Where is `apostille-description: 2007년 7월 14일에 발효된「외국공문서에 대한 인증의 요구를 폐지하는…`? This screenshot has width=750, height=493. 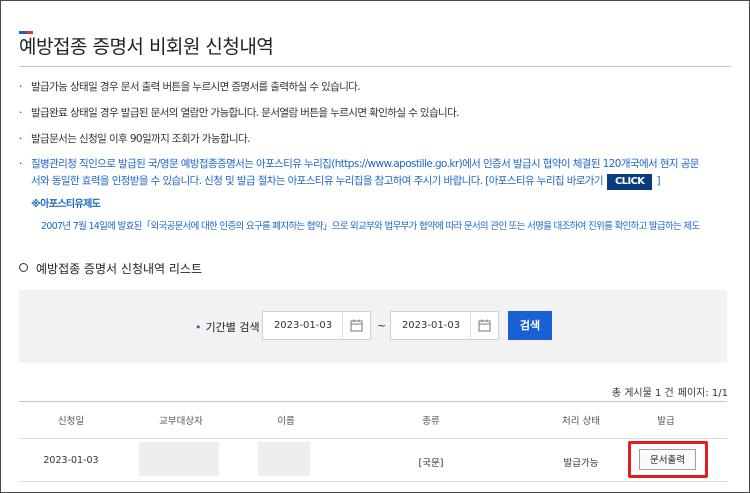 apostille-description: 2007년 7월 14일에 발효된「외국공문서에 대한 인증의 요구를 폐지하는… is located at coordinates (370, 226).